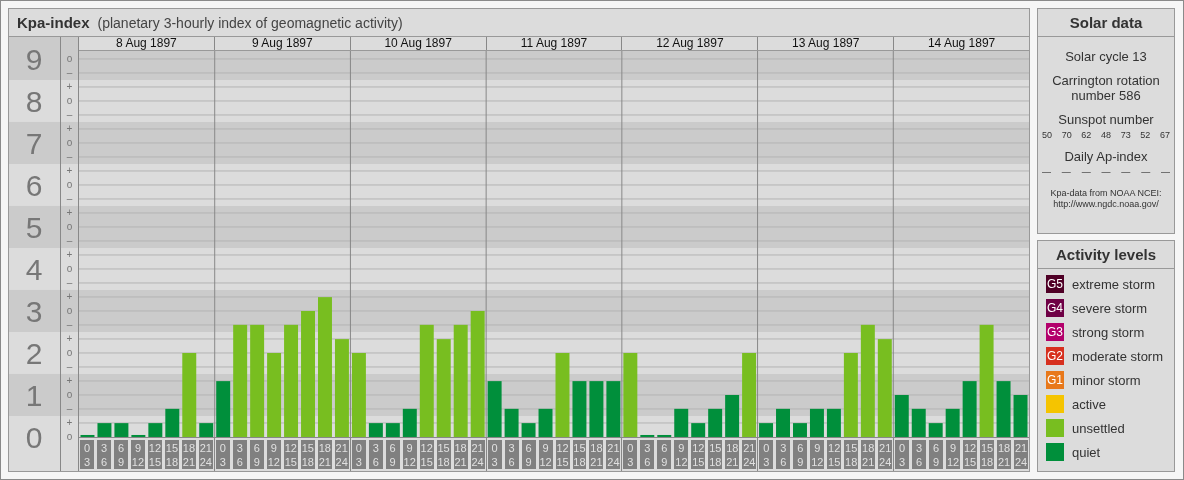 This screenshot has width=1184, height=480. Describe the element at coordinates (825, 43) in the screenshot. I see `date-label: 13 Aug 1897` at that location.